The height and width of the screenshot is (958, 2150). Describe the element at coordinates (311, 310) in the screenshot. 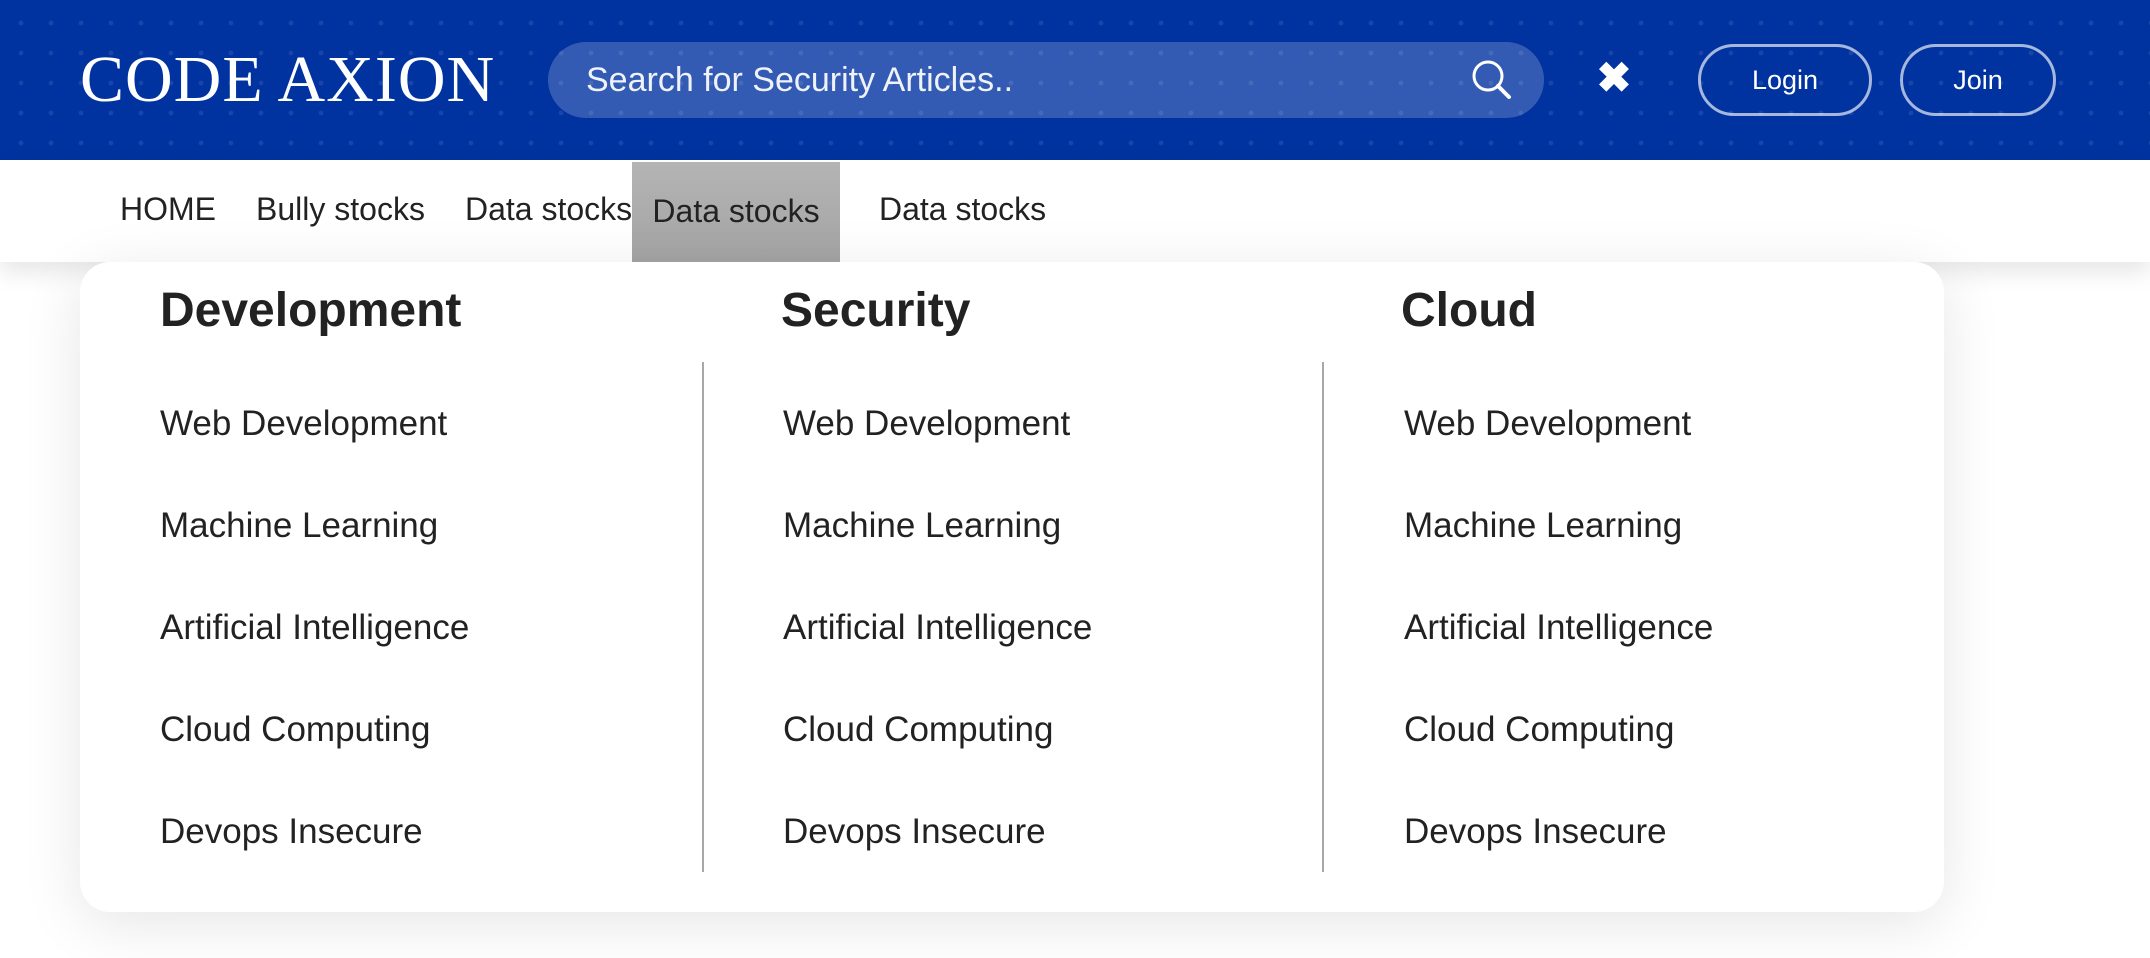

I see `column-heading-development: Development` at that location.